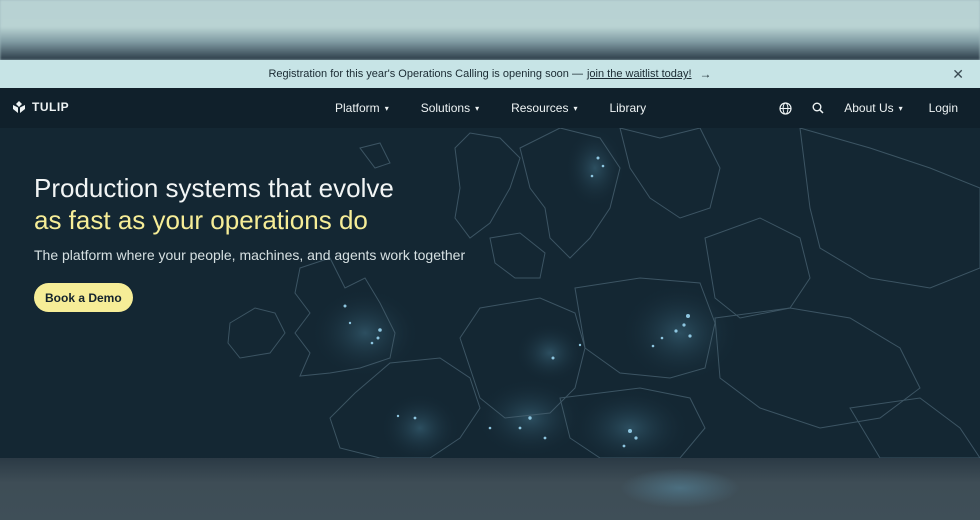 This screenshot has height=520, width=980. Describe the element at coordinates (83, 297) in the screenshot. I see `book-demo-button: Book a Demo` at that location.